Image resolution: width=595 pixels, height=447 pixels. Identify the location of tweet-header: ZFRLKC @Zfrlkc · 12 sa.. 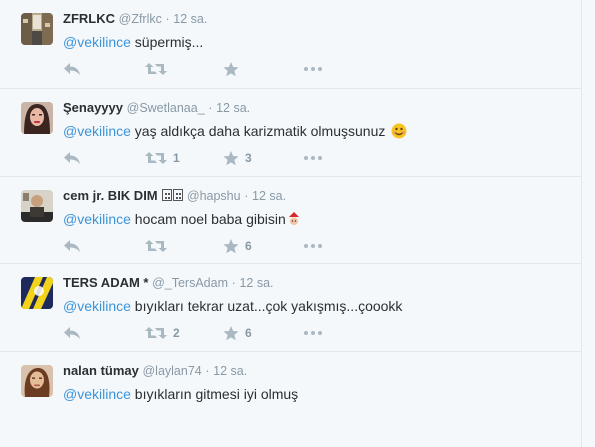
(135, 19).